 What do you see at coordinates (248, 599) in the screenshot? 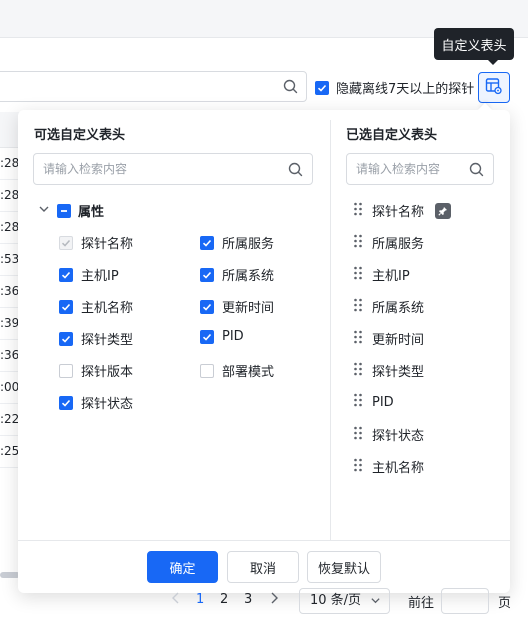
I see `page-number: 3` at bounding box center [248, 599].